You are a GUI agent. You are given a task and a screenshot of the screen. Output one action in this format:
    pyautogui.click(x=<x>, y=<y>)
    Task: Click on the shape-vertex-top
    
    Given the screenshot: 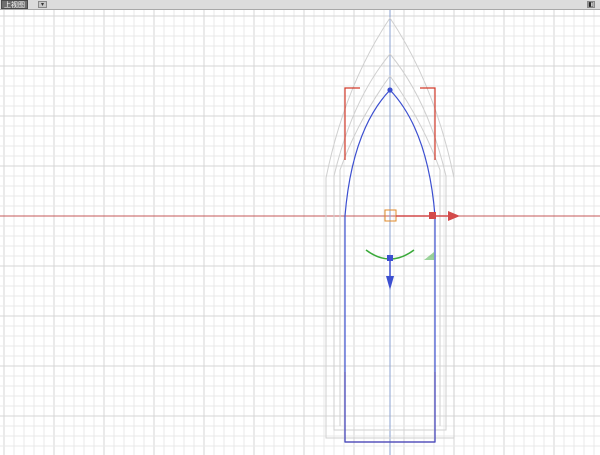 What is the action you would take?
    pyautogui.click(x=390, y=90)
    